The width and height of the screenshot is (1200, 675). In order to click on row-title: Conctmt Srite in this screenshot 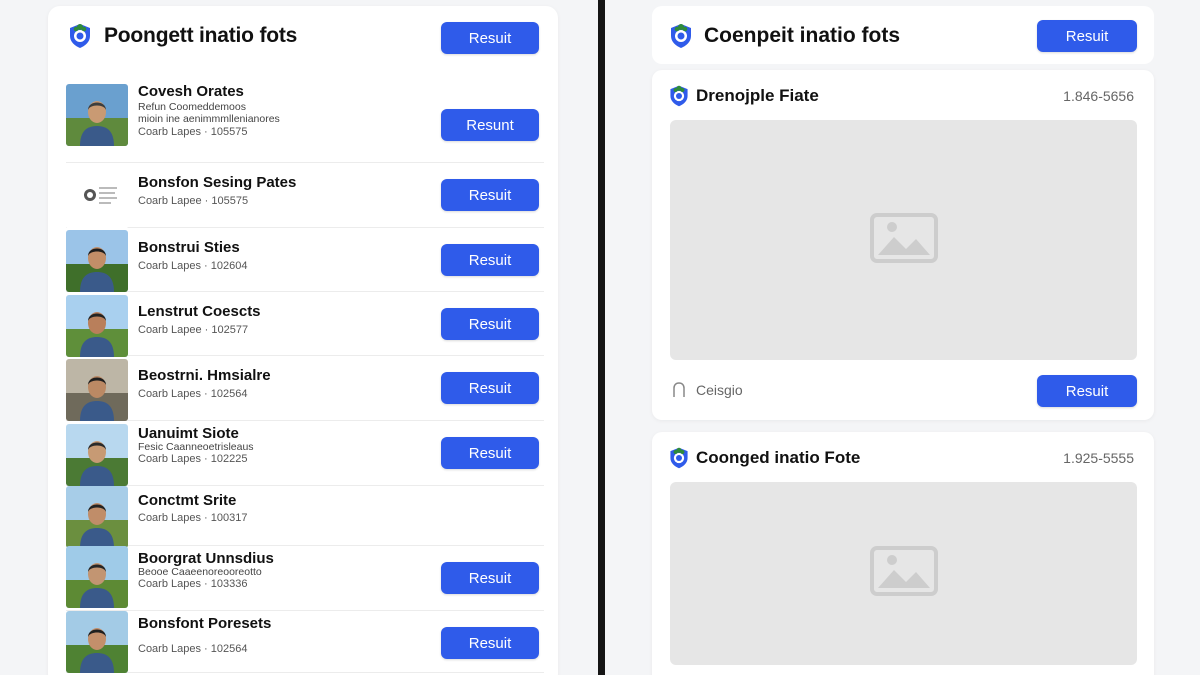, I will do `click(187, 500)`.